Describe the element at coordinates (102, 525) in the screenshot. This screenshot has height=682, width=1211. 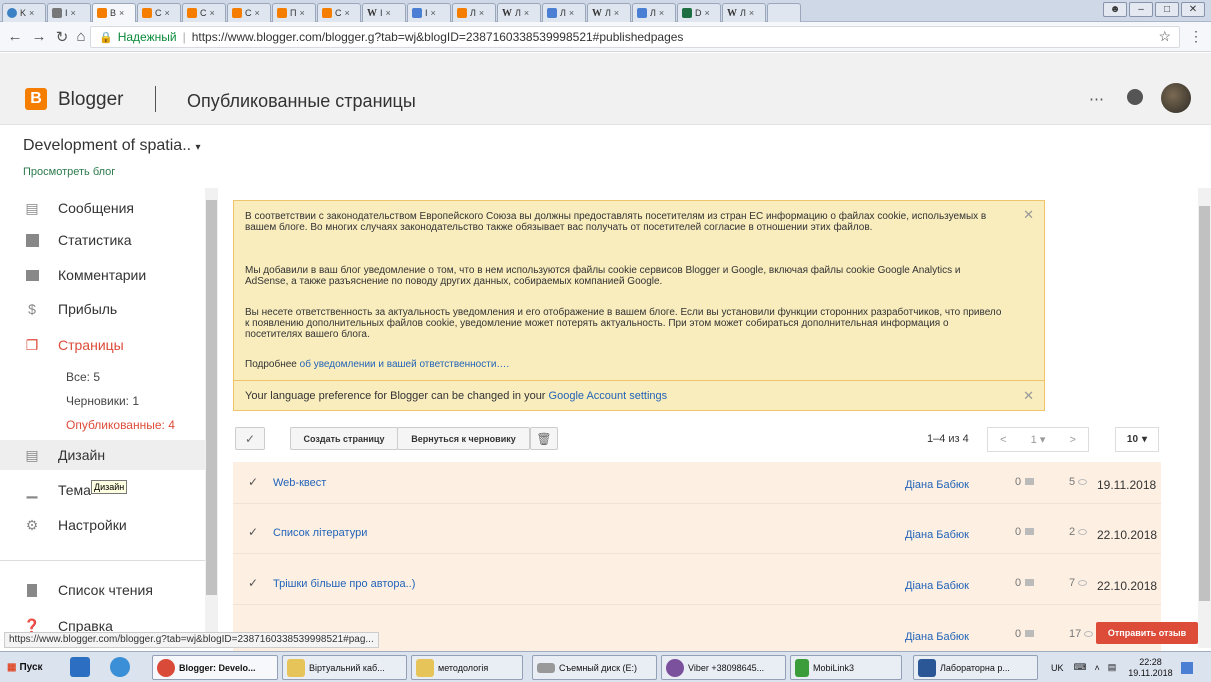
I see `sidebar-item-settings: ⚙ Настройки` at that location.